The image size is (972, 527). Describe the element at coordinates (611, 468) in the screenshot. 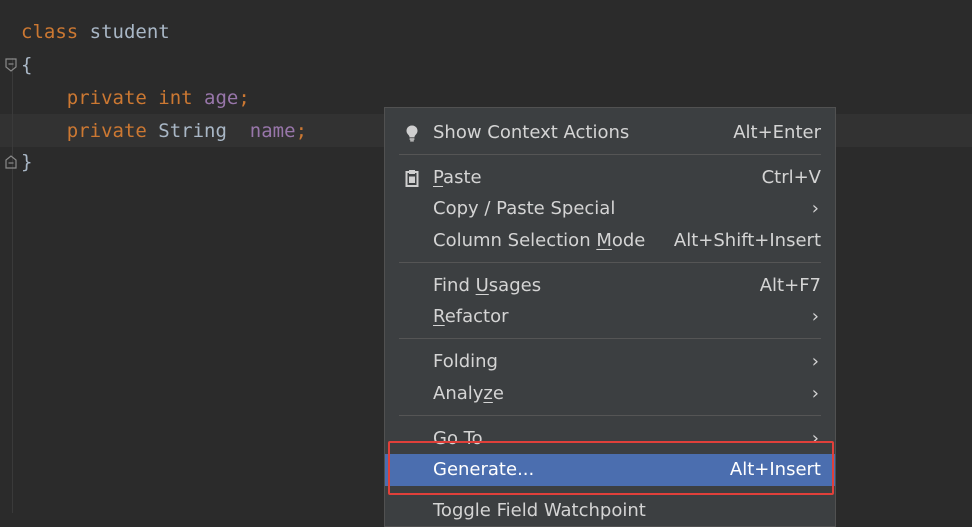

I see `annotation-highlight-box` at that location.